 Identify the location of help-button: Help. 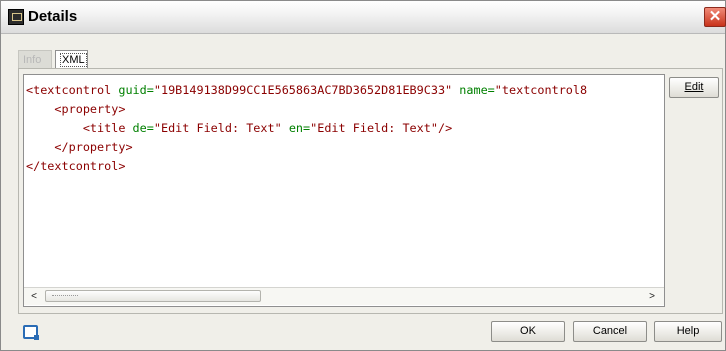
(688, 331).